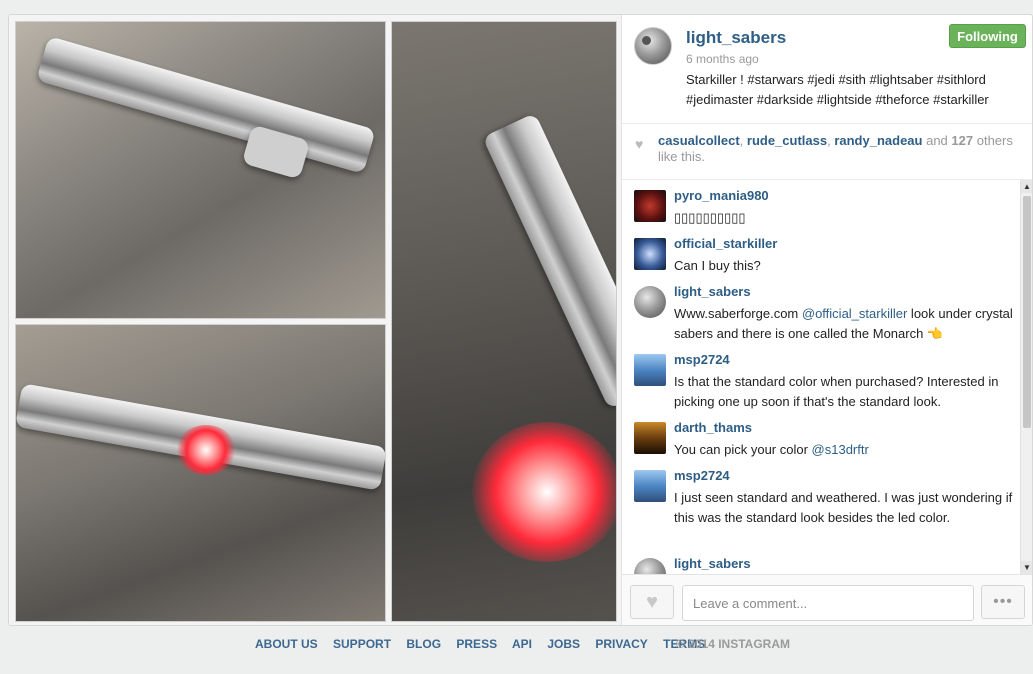 This screenshot has height=674, width=1033. What do you see at coordinates (522, 644) in the screenshot?
I see `footer-link-api: API` at bounding box center [522, 644].